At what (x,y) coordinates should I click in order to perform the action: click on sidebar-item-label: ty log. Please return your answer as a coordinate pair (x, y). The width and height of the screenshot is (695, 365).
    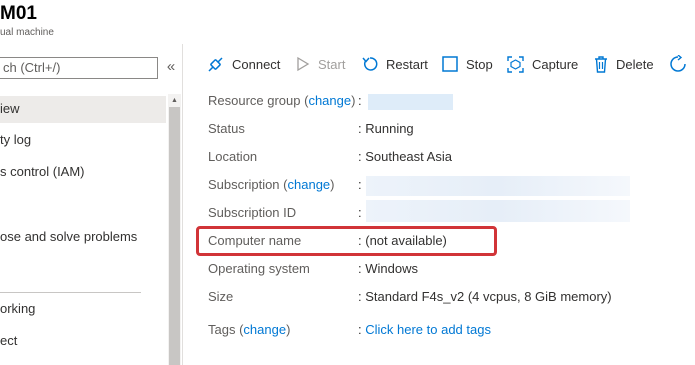
    Looking at the image, I should click on (16, 139).